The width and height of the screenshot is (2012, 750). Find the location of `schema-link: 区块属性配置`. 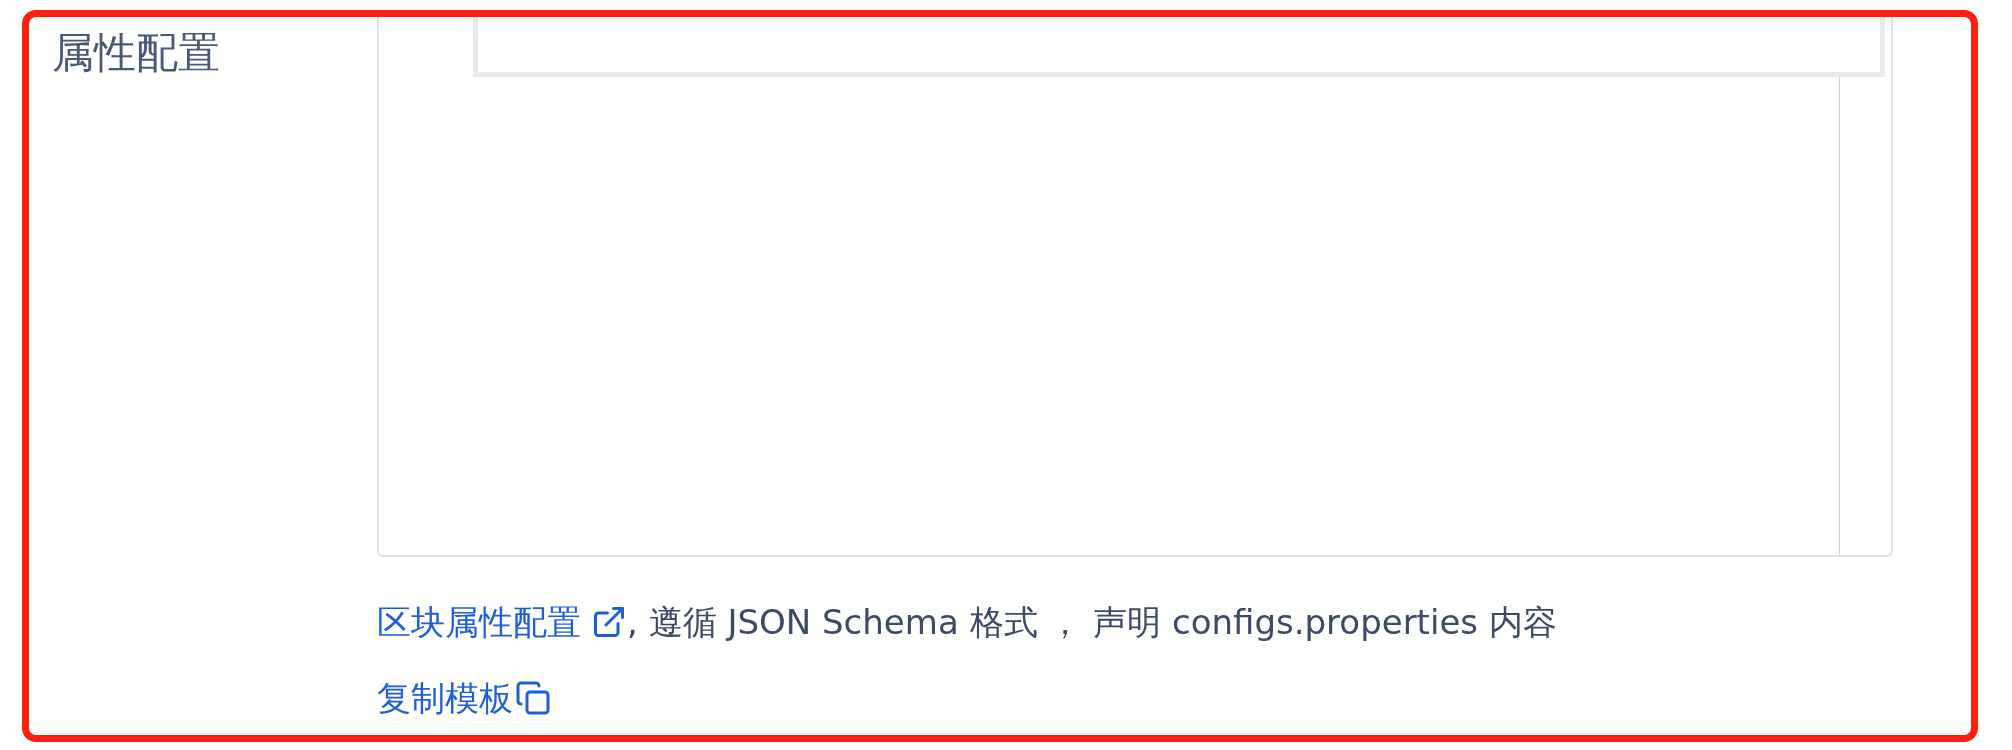

schema-link: 区块属性配置 is located at coordinates (502, 622).